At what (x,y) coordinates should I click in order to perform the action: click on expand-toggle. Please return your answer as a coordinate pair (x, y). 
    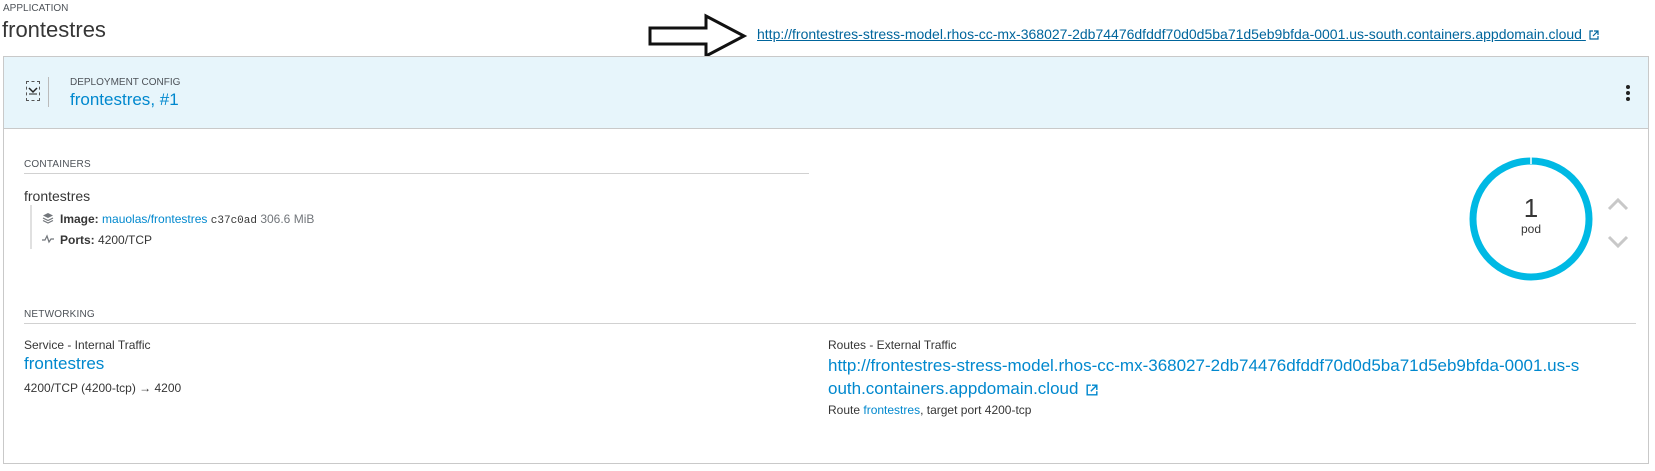
    Looking at the image, I should click on (33, 91).